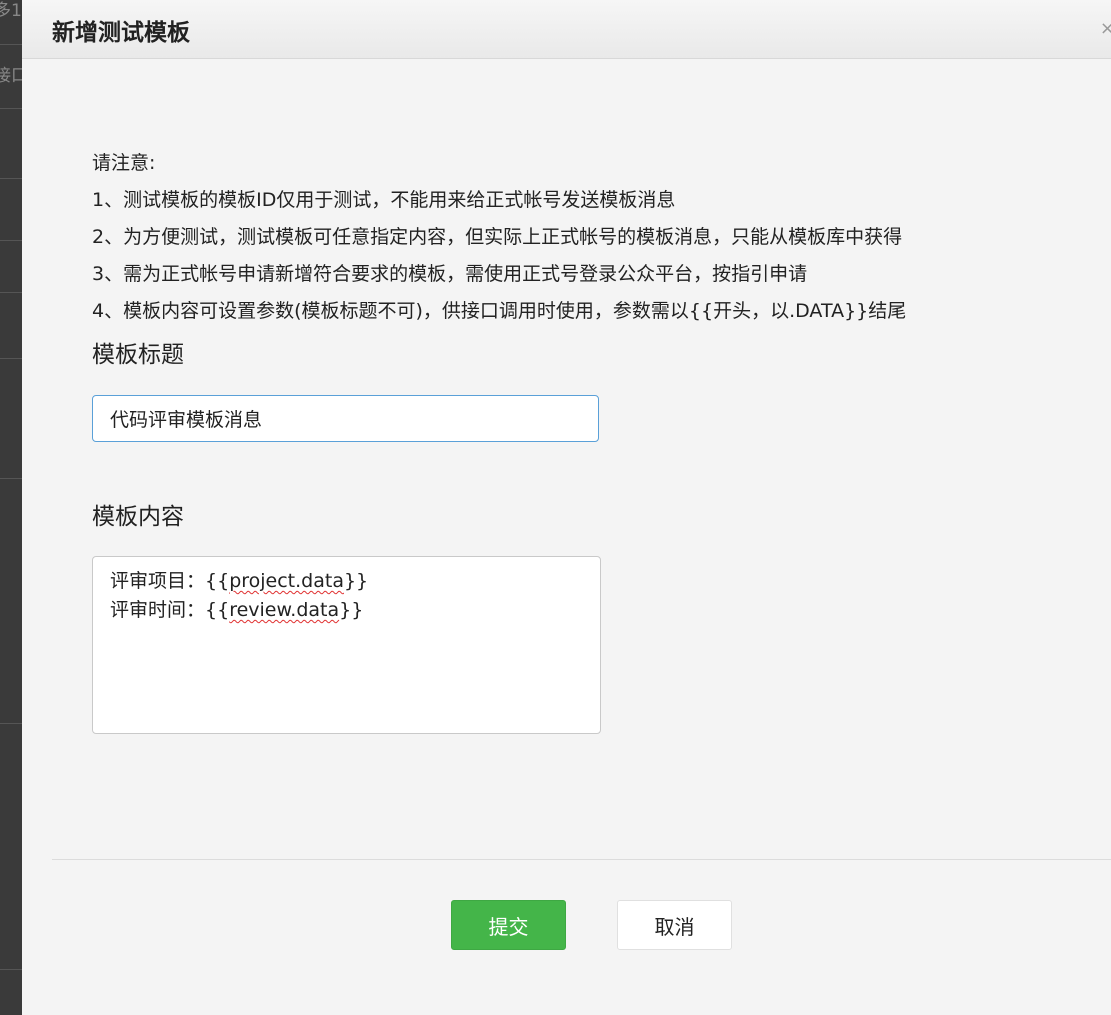 This screenshot has width=1111, height=1015. Describe the element at coordinates (11, 22) in the screenshot. I see `background-cell: 多1` at that location.